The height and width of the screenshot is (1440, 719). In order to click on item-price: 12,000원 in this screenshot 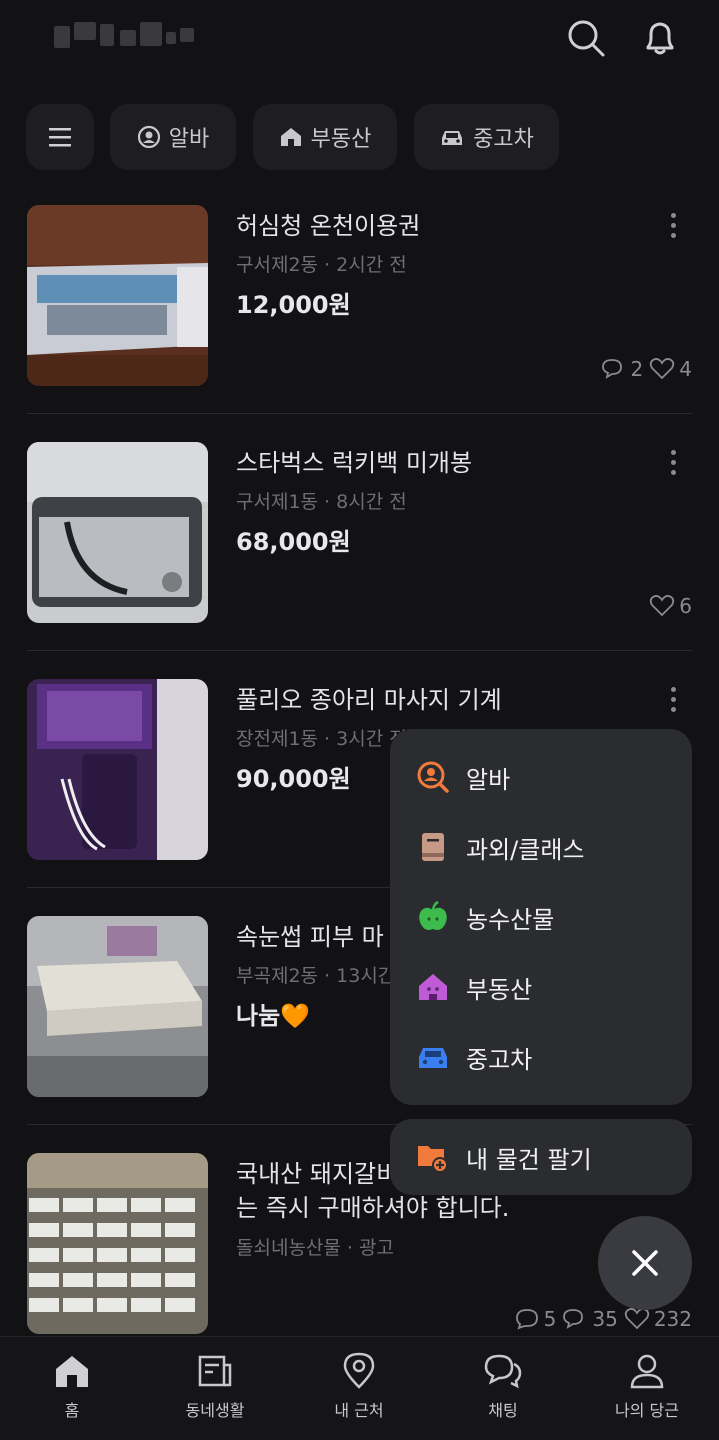, I will do `click(293, 305)`.